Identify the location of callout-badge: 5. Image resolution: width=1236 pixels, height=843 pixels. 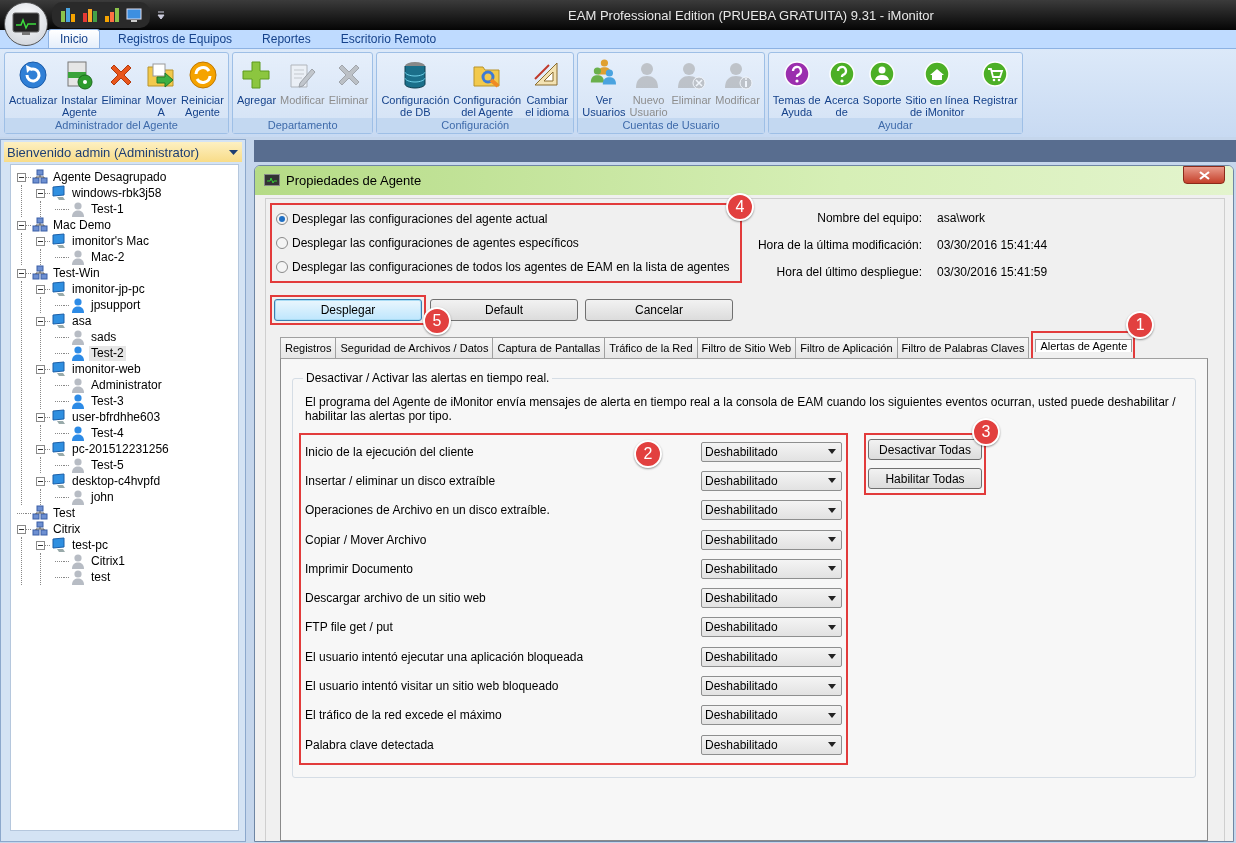
(437, 321).